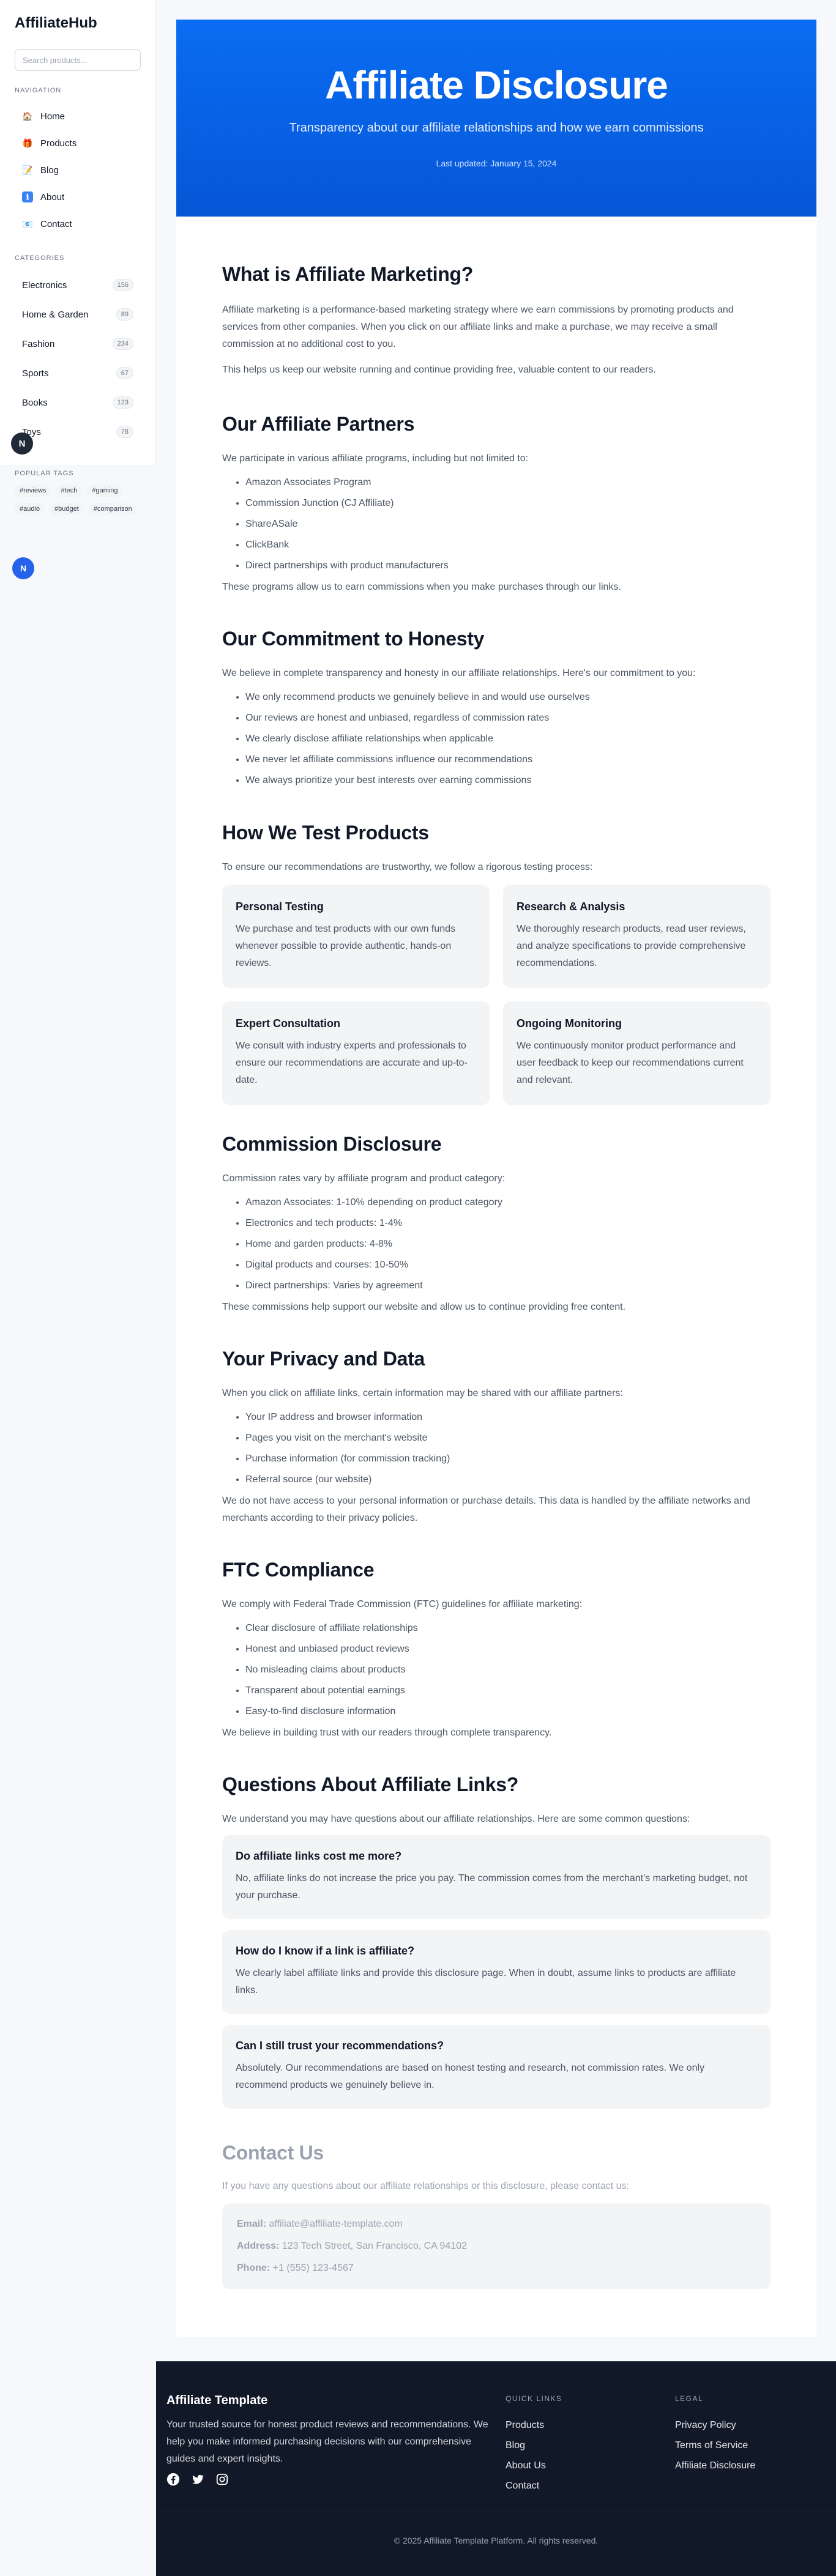 This screenshot has width=836, height=2576. Describe the element at coordinates (496, 85) in the screenshot. I see `page-title: Affiliate Disclosure` at that location.